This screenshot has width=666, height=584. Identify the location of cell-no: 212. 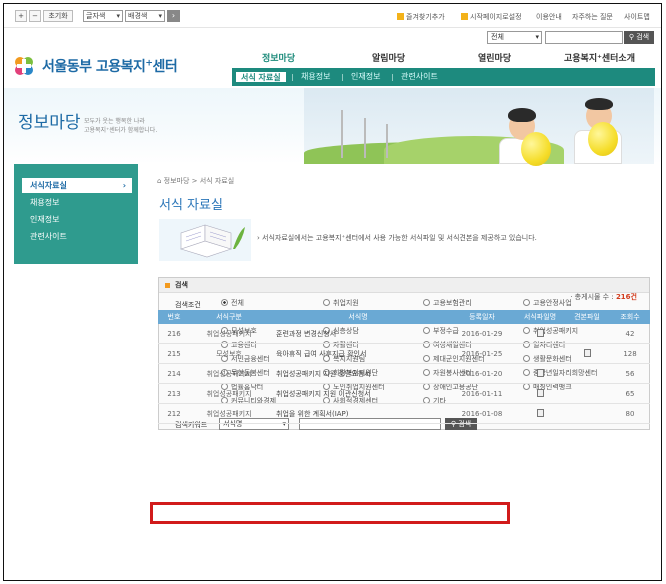
(174, 414).